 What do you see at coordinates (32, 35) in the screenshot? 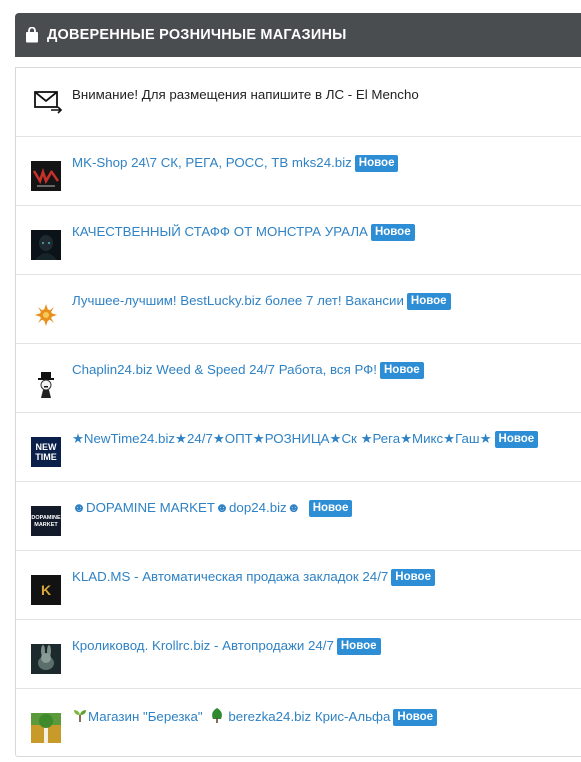
I see `shopping-bag-icon` at bounding box center [32, 35].